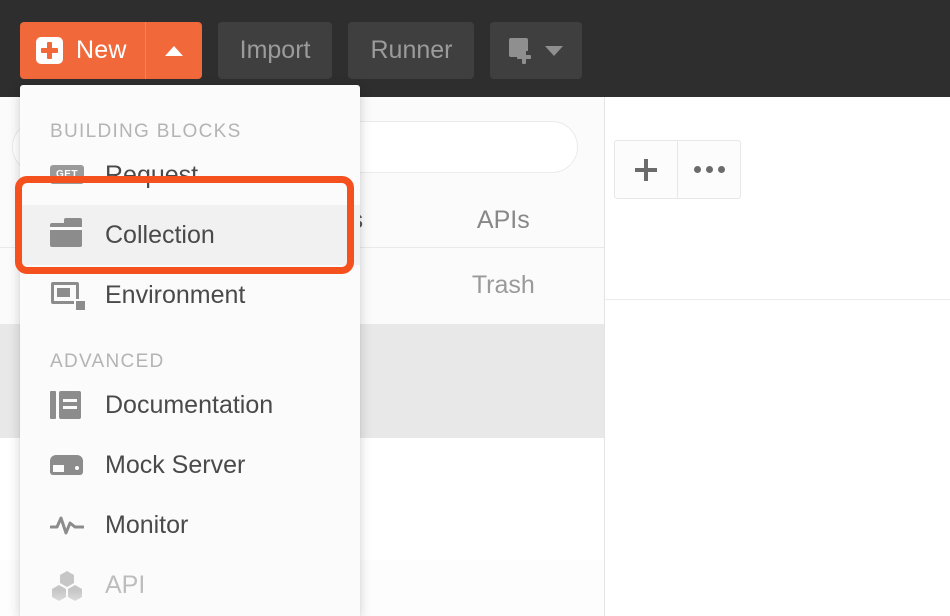 The image size is (950, 616). I want to click on new-tab-button, so click(646, 169).